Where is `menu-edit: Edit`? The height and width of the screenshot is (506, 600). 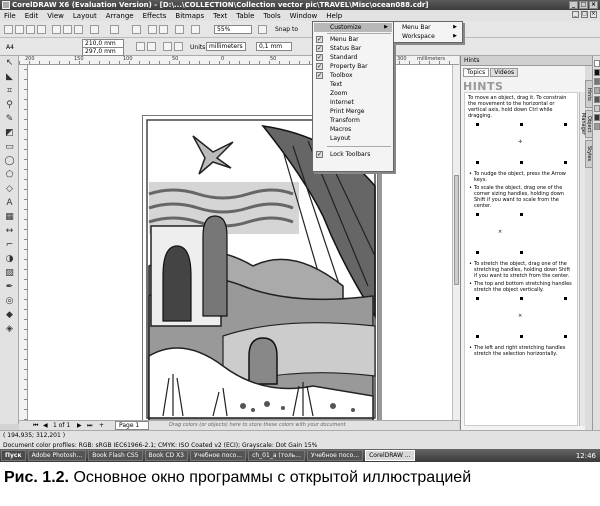
menu-edit: Edit is located at coordinates (32, 16).